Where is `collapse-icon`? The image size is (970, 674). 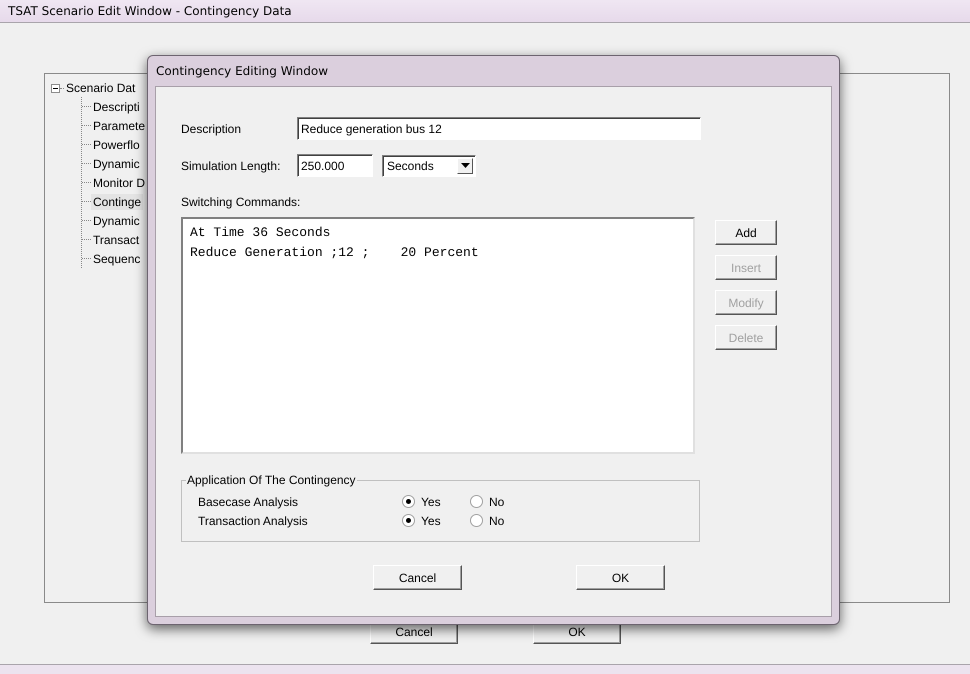 collapse-icon is located at coordinates (55, 88).